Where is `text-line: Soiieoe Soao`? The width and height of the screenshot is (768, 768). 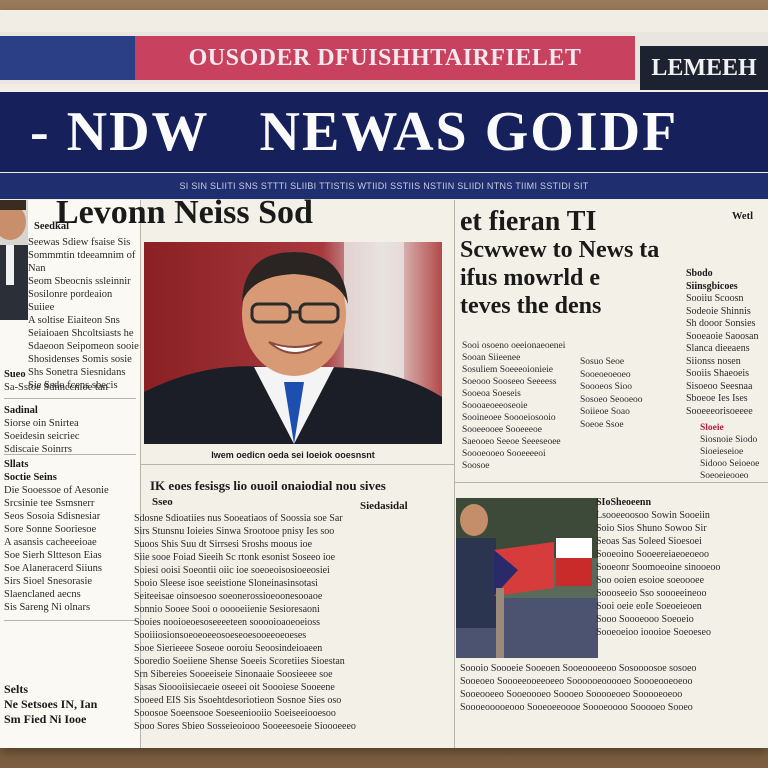 text-line: Soiieoe Soao is located at coordinates (605, 412).